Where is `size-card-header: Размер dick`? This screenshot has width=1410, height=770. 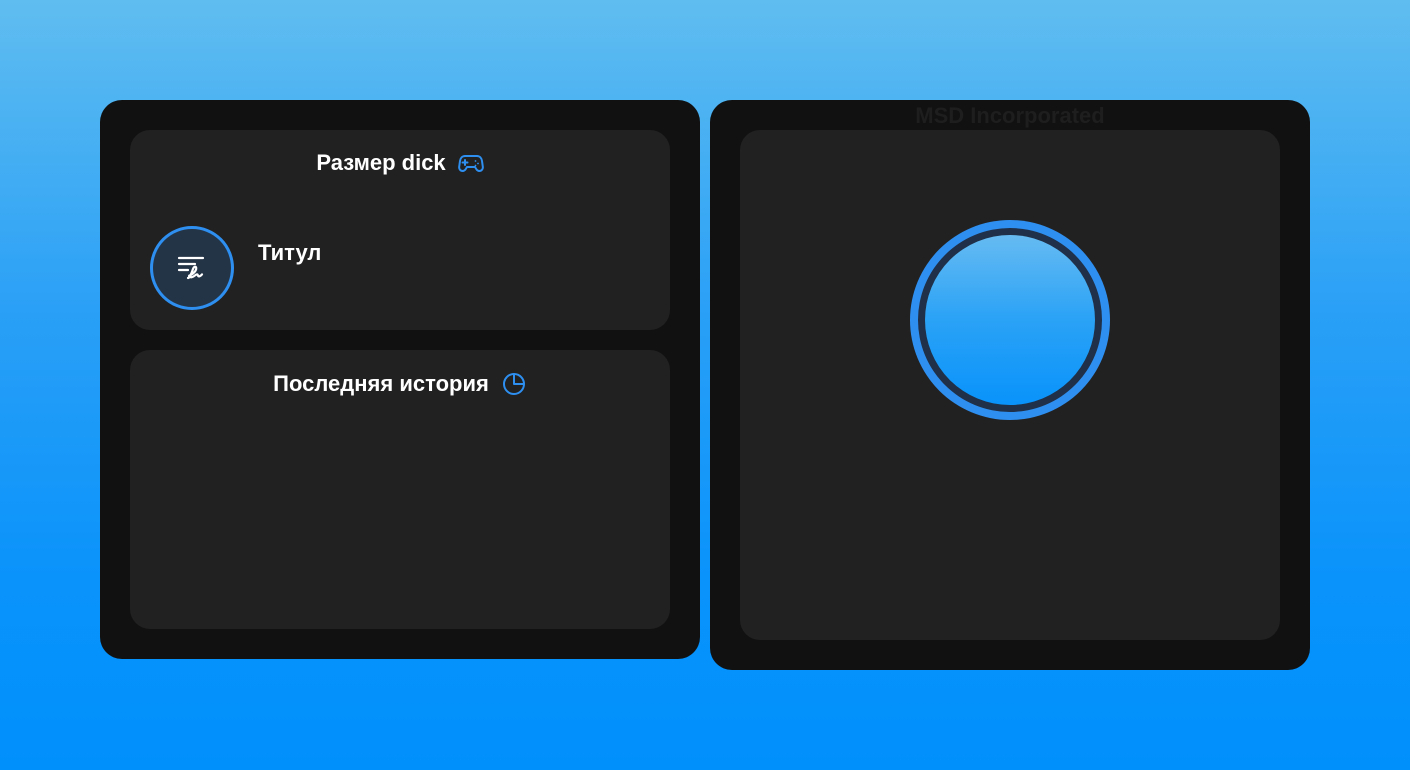
size-card-header: Размер dick is located at coordinates (400, 163).